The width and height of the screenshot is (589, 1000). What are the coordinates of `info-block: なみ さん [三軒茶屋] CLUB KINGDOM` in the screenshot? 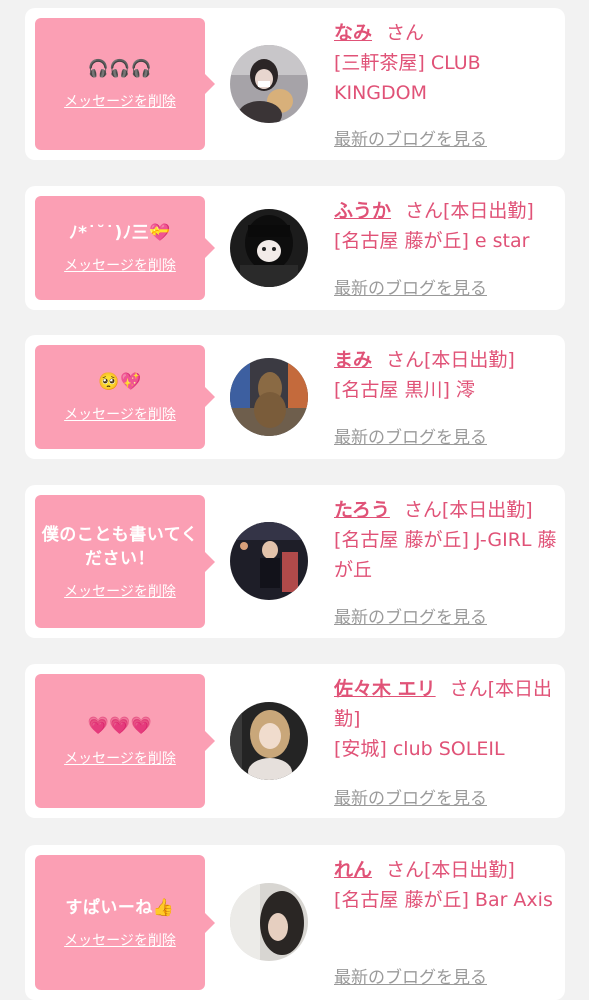 It's located at (446, 63).